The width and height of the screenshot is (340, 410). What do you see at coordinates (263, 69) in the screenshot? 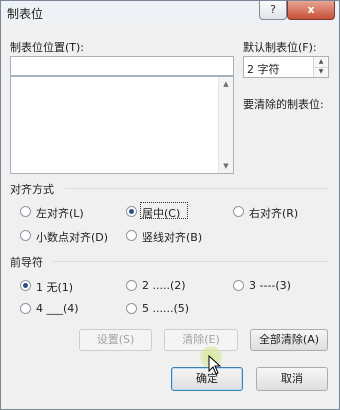
I see `default-tab-value: 2 字符` at bounding box center [263, 69].